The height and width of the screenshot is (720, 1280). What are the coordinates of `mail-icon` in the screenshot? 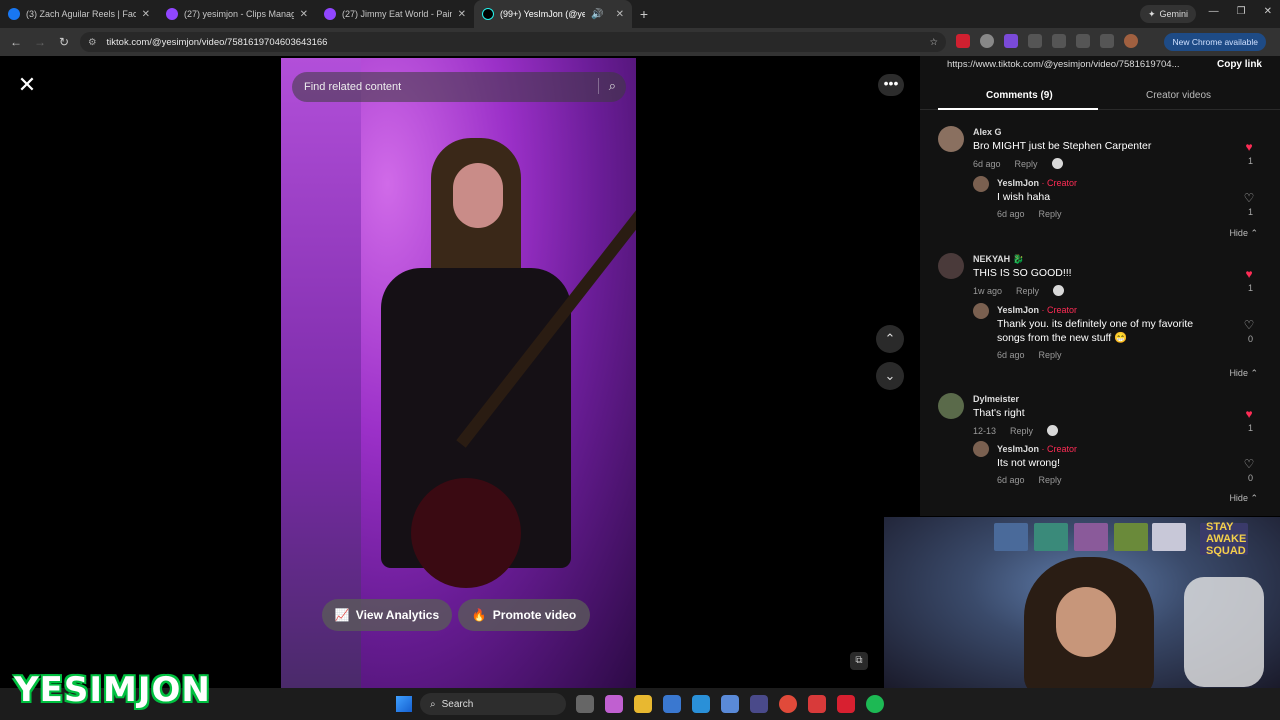 It's located at (701, 704).